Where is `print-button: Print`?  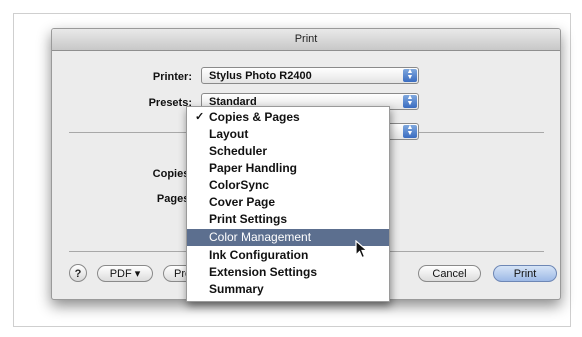 print-button: Print is located at coordinates (525, 273).